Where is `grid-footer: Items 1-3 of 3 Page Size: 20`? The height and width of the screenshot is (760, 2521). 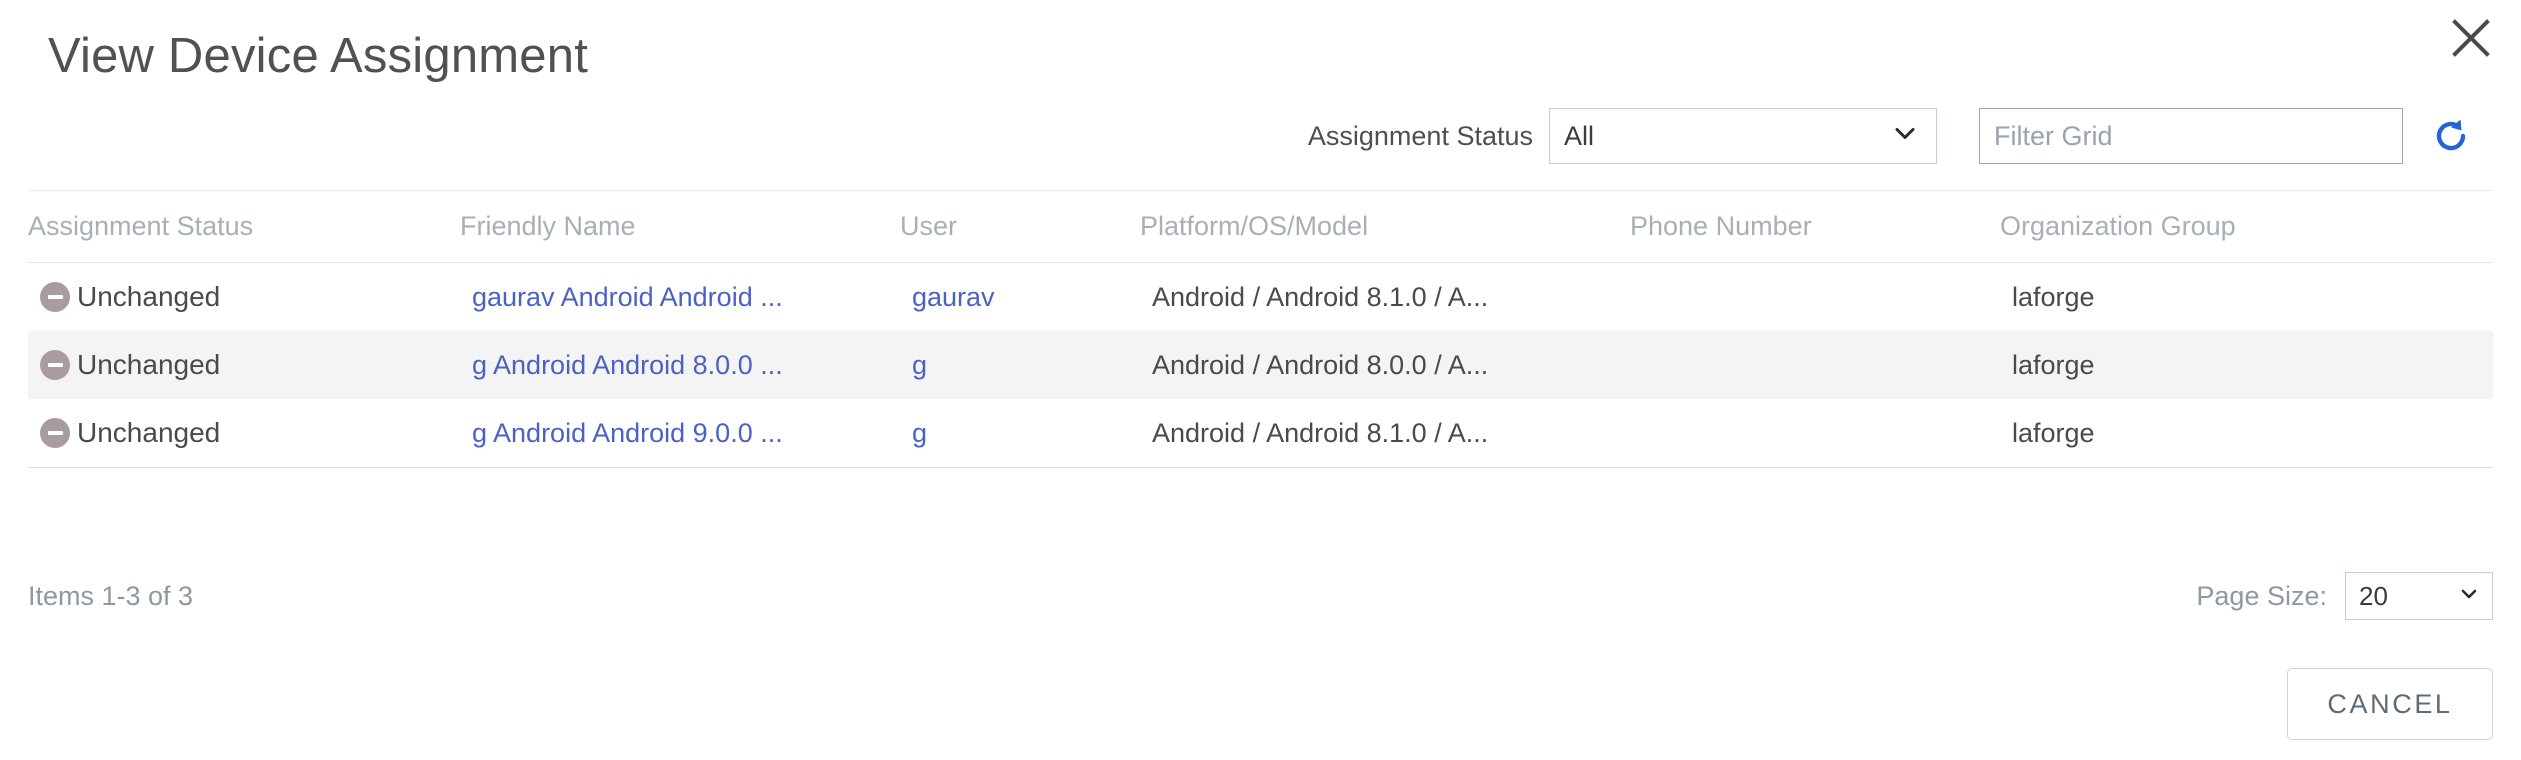
grid-footer: Items 1-3 of 3 Page Size: 20 is located at coordinates (1260, 596).